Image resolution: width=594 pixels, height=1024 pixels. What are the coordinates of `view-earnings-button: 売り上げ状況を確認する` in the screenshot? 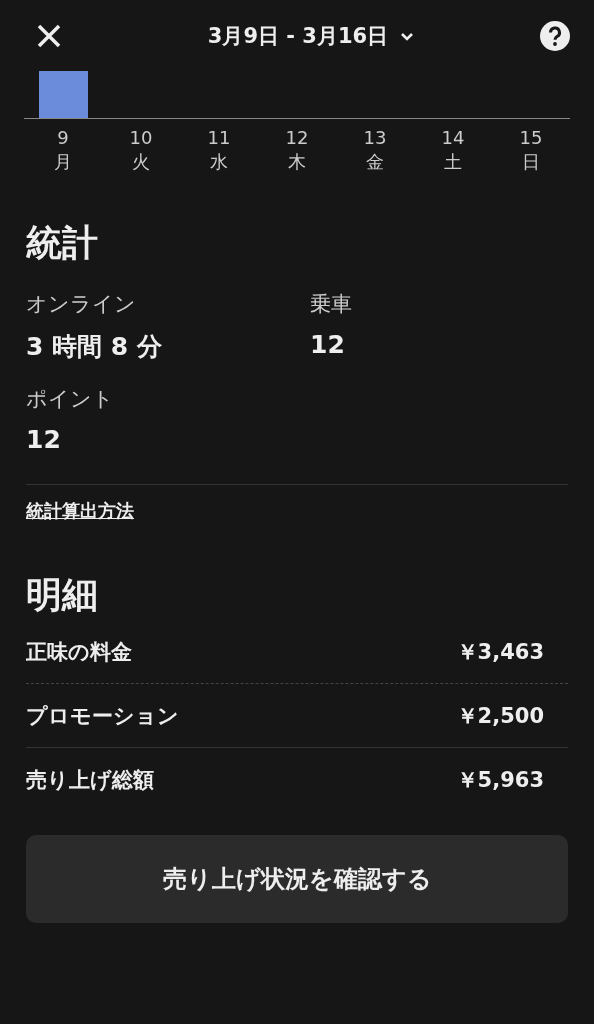 It's located at (297, 879).